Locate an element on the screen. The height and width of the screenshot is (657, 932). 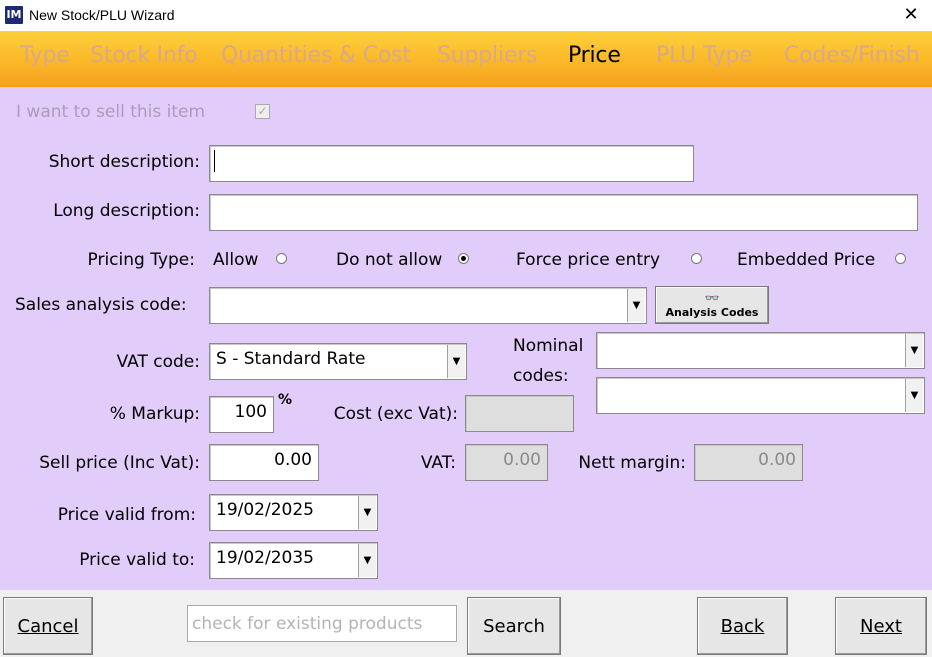
pricing-embedded-radio is located at coordinates (900, 258).